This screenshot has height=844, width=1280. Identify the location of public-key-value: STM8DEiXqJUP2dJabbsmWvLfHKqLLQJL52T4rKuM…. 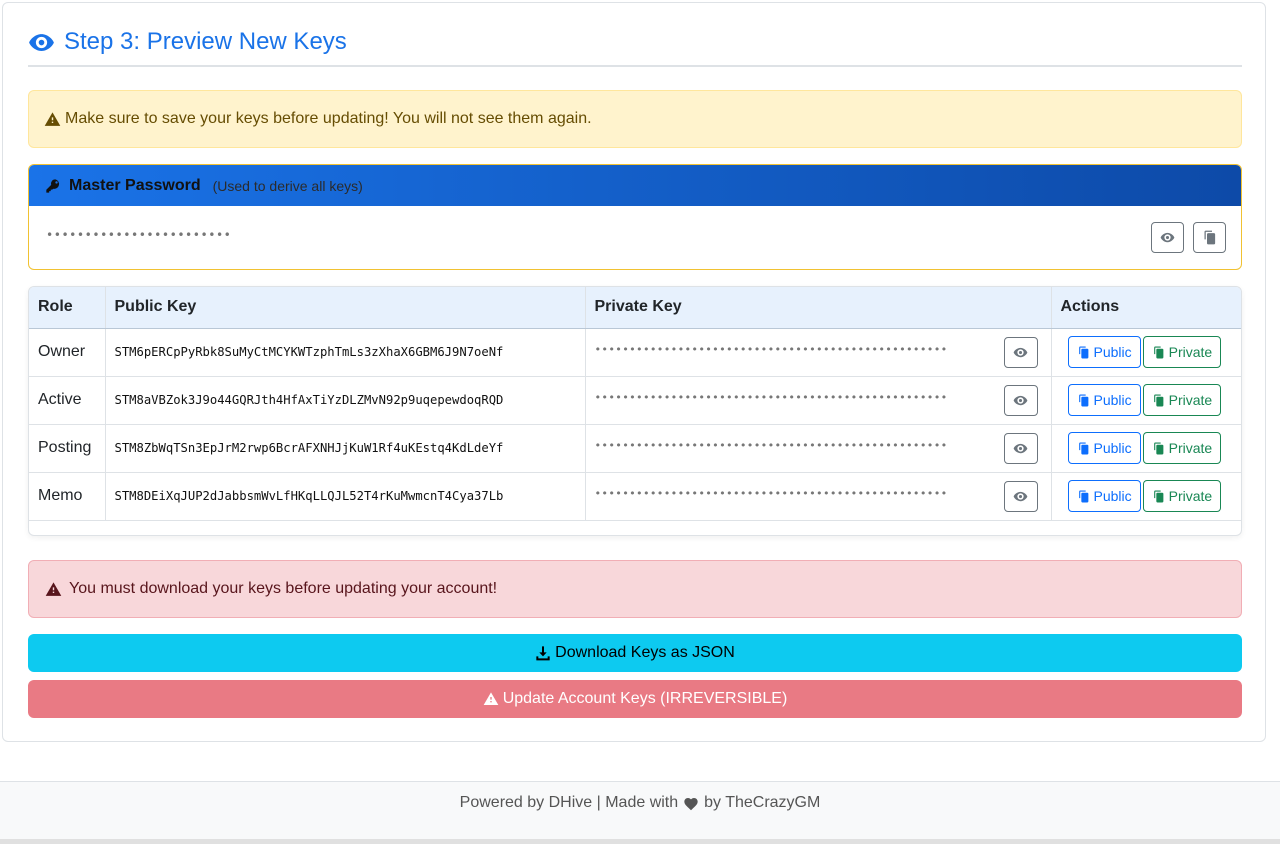
(309, 496).